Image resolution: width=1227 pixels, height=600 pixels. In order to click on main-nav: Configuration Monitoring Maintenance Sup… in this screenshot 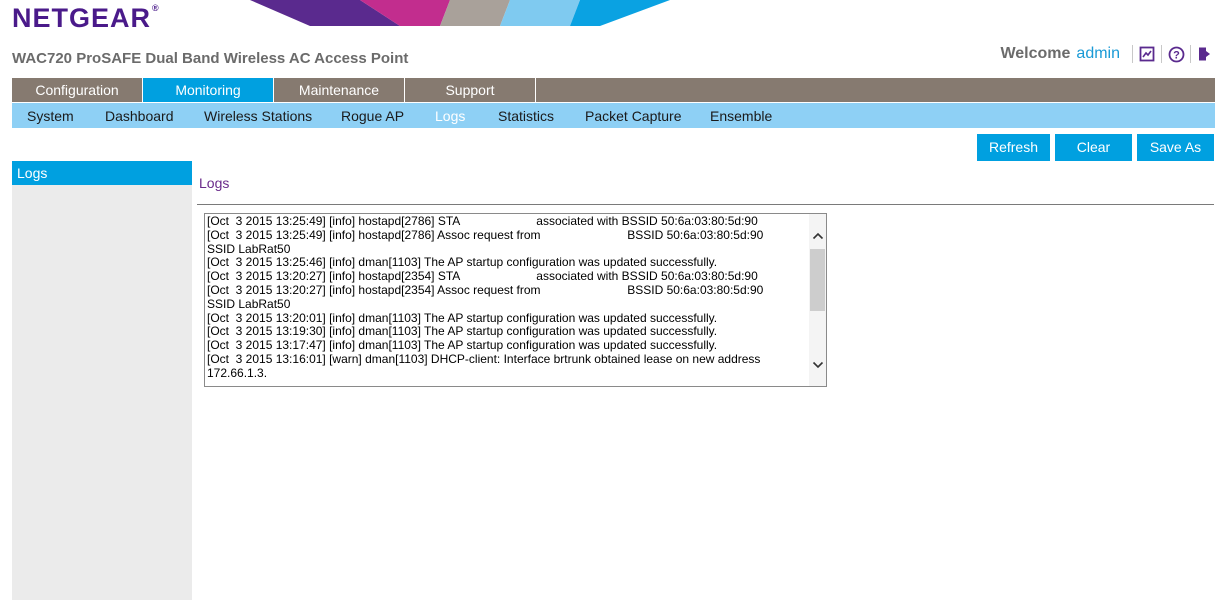, I will do `click(613, 90)`.